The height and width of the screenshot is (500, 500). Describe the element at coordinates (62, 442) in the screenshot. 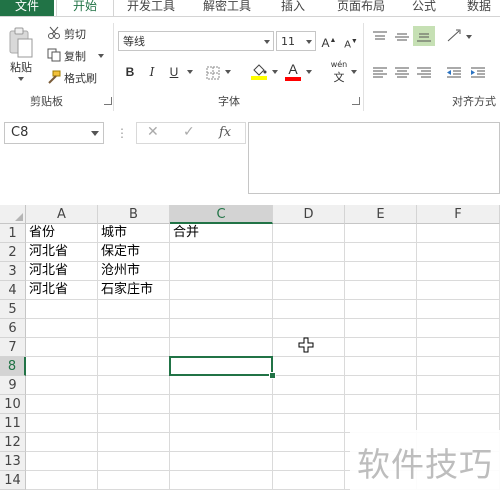

I see `cell-a12` at that location.